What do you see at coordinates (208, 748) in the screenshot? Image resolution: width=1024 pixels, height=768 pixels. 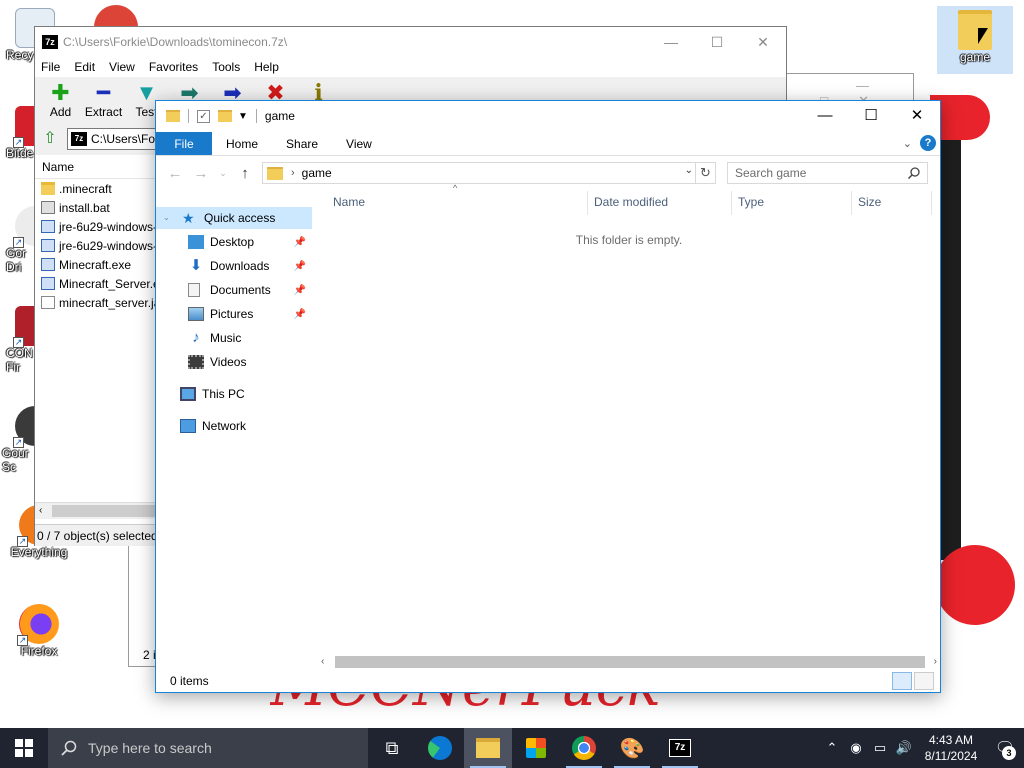 I see `taskbar-search-box: Type here to search` at bounding box center [208, 748].